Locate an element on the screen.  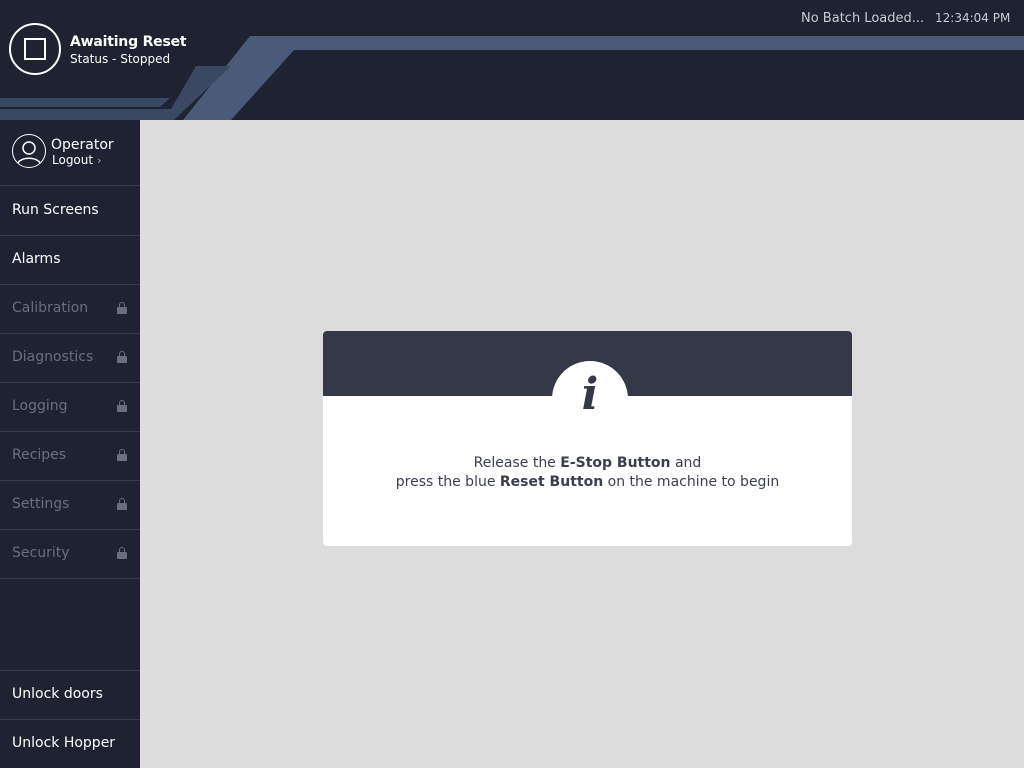
unlock-hopper-button: Unlock Hopper is located at coordinates (70, 743).